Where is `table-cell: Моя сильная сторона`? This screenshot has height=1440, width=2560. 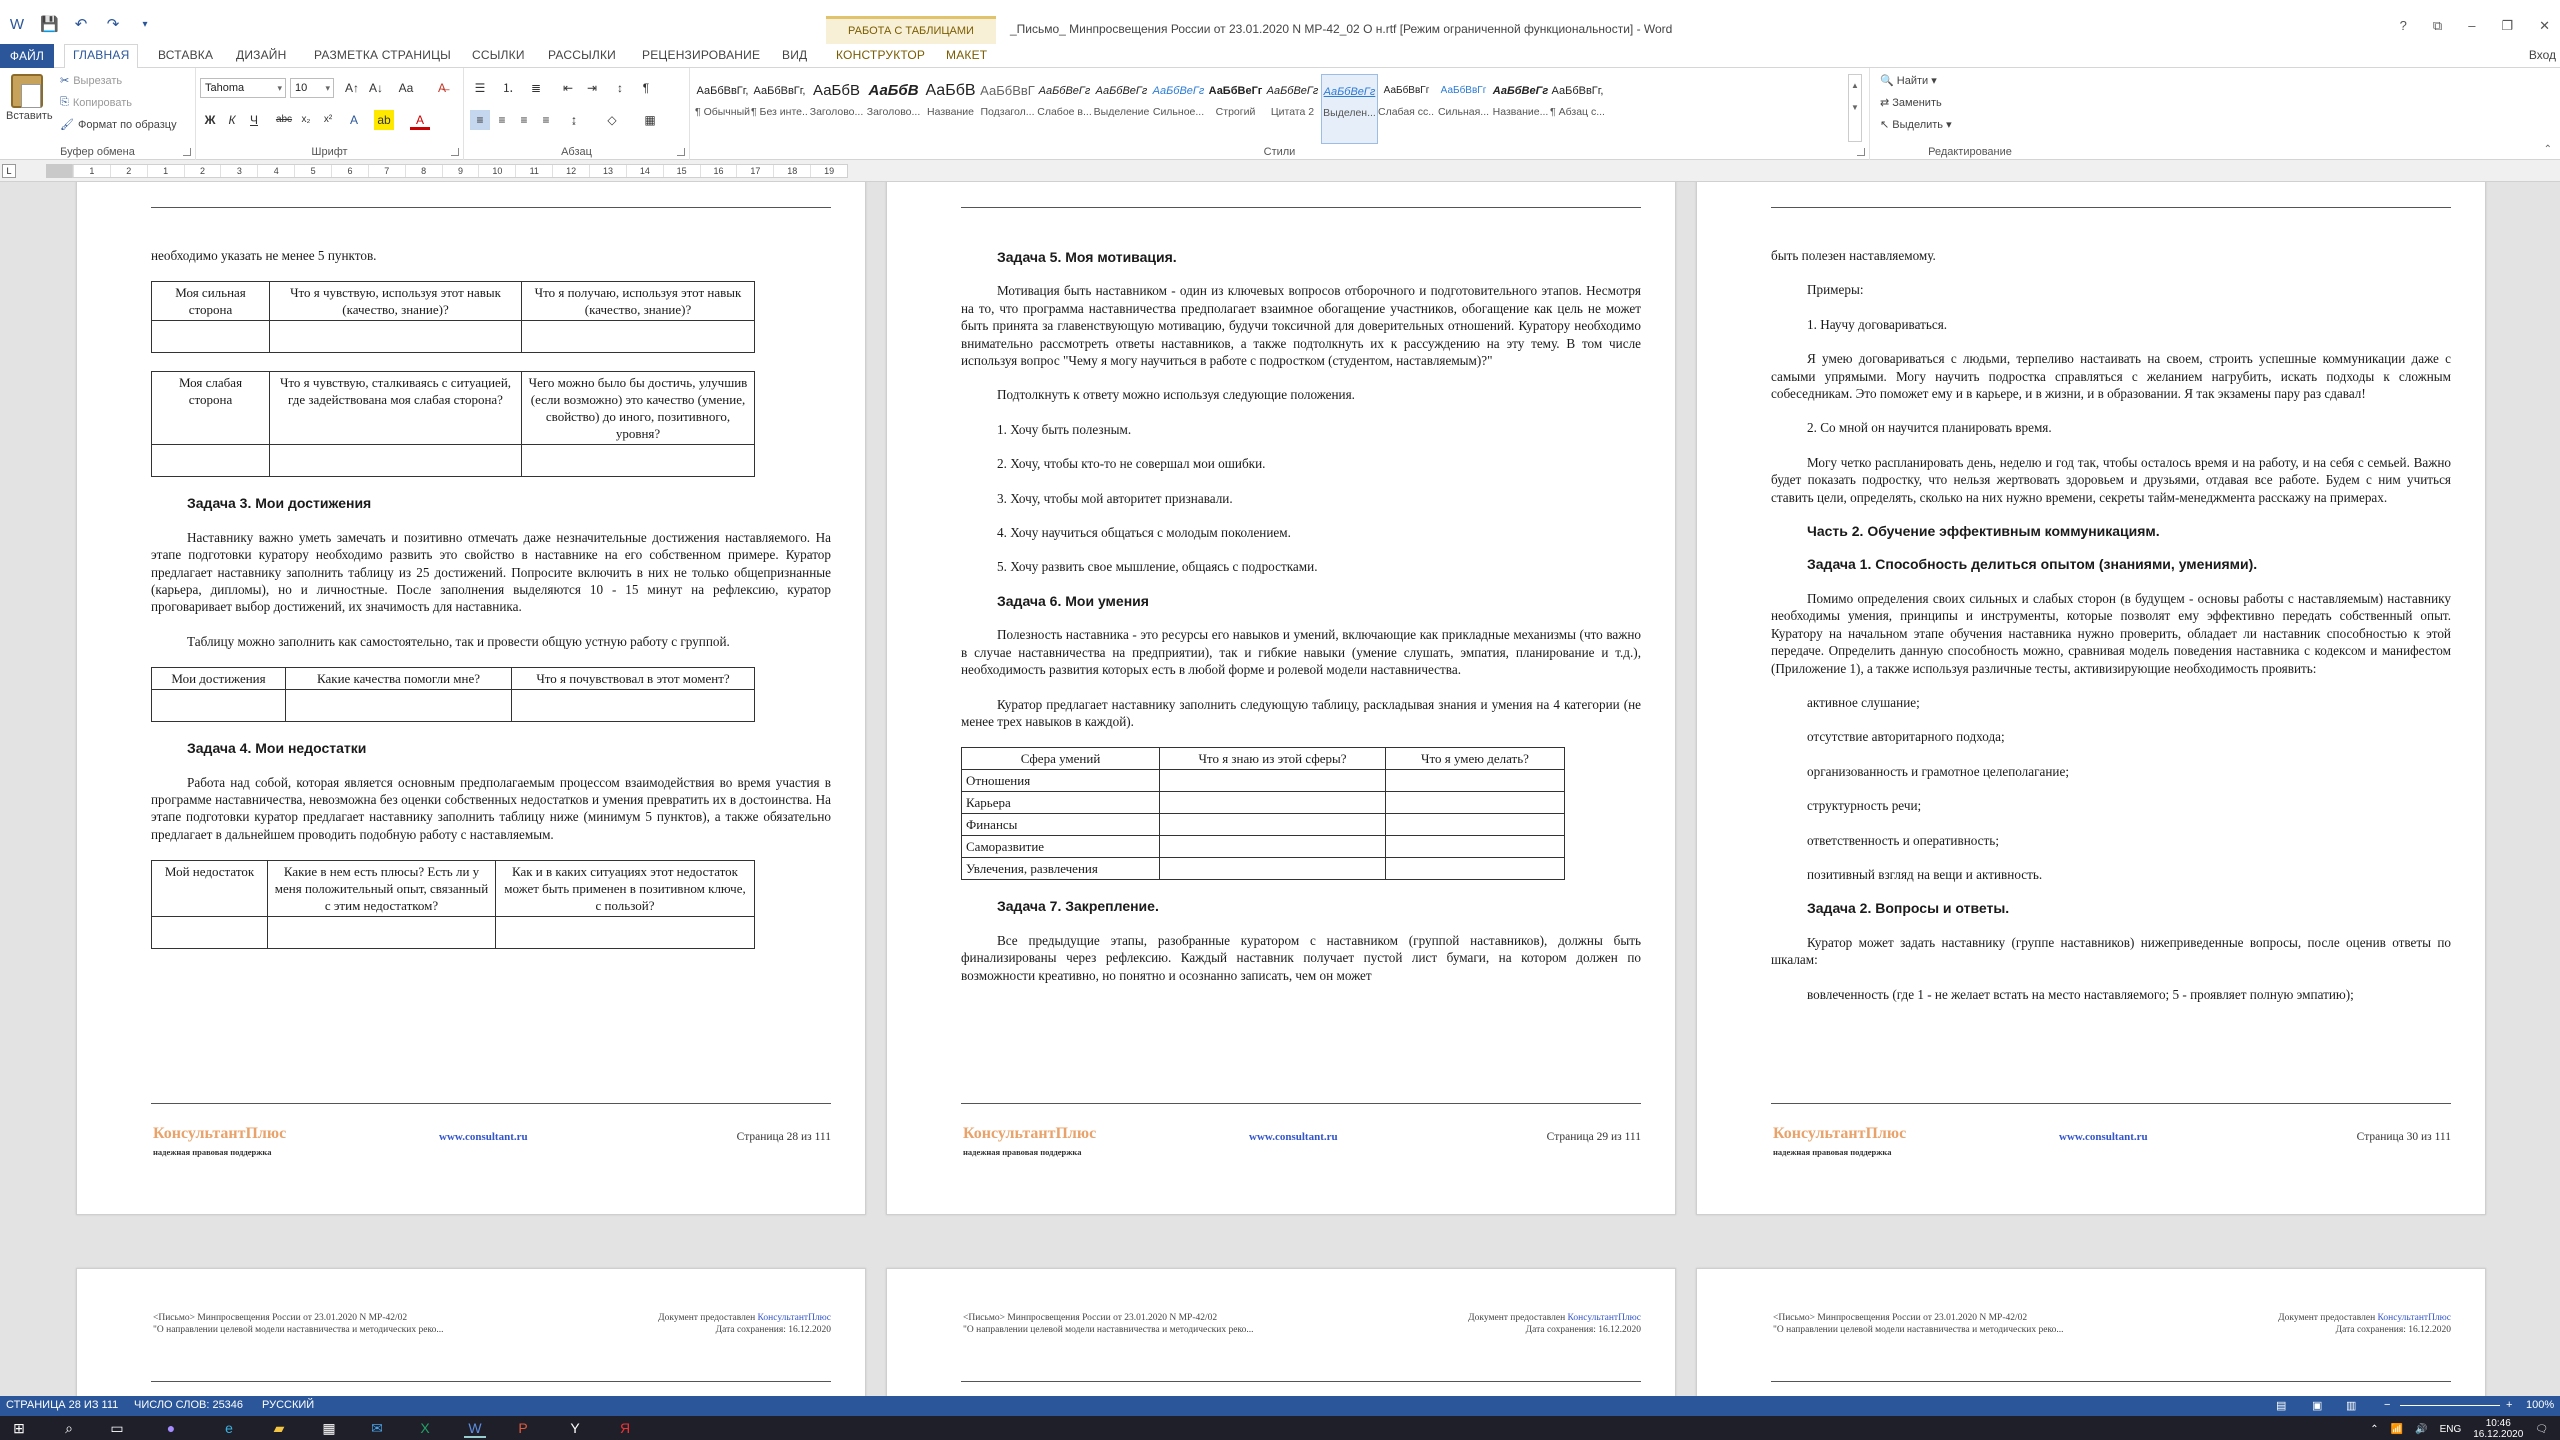
table-cell: Моя сильная сторона is located at coordinates (210, 301).